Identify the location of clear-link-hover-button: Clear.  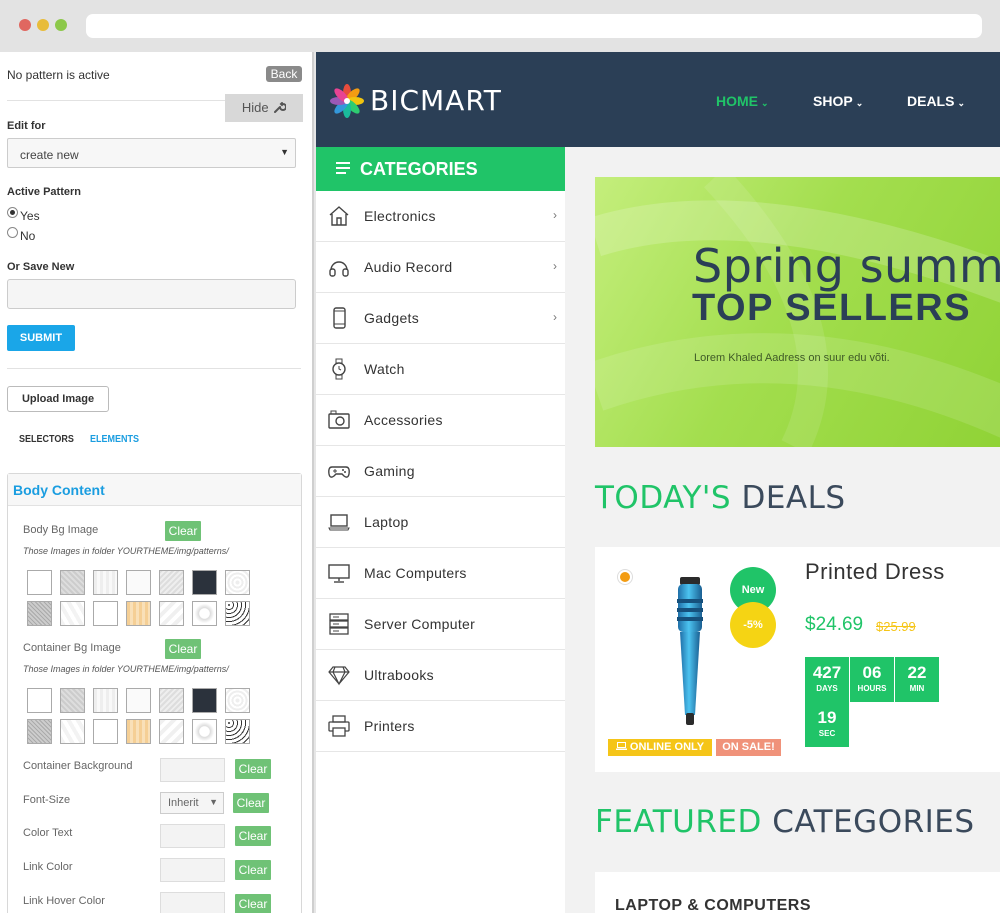
(253, 903).